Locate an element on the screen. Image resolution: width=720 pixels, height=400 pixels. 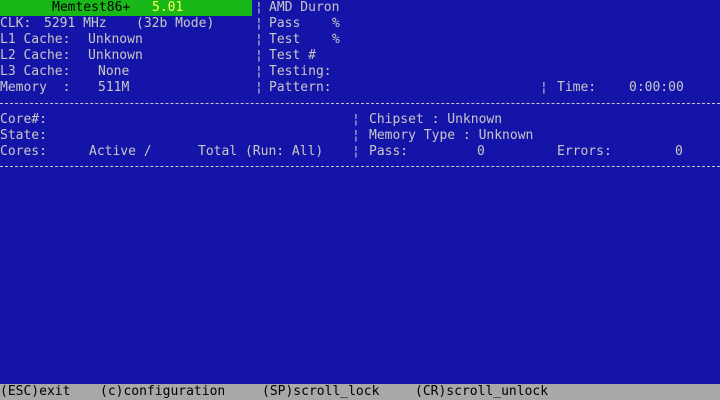
memory-type-info: Memory Type : Unknown is located at coordinates (451, 135).